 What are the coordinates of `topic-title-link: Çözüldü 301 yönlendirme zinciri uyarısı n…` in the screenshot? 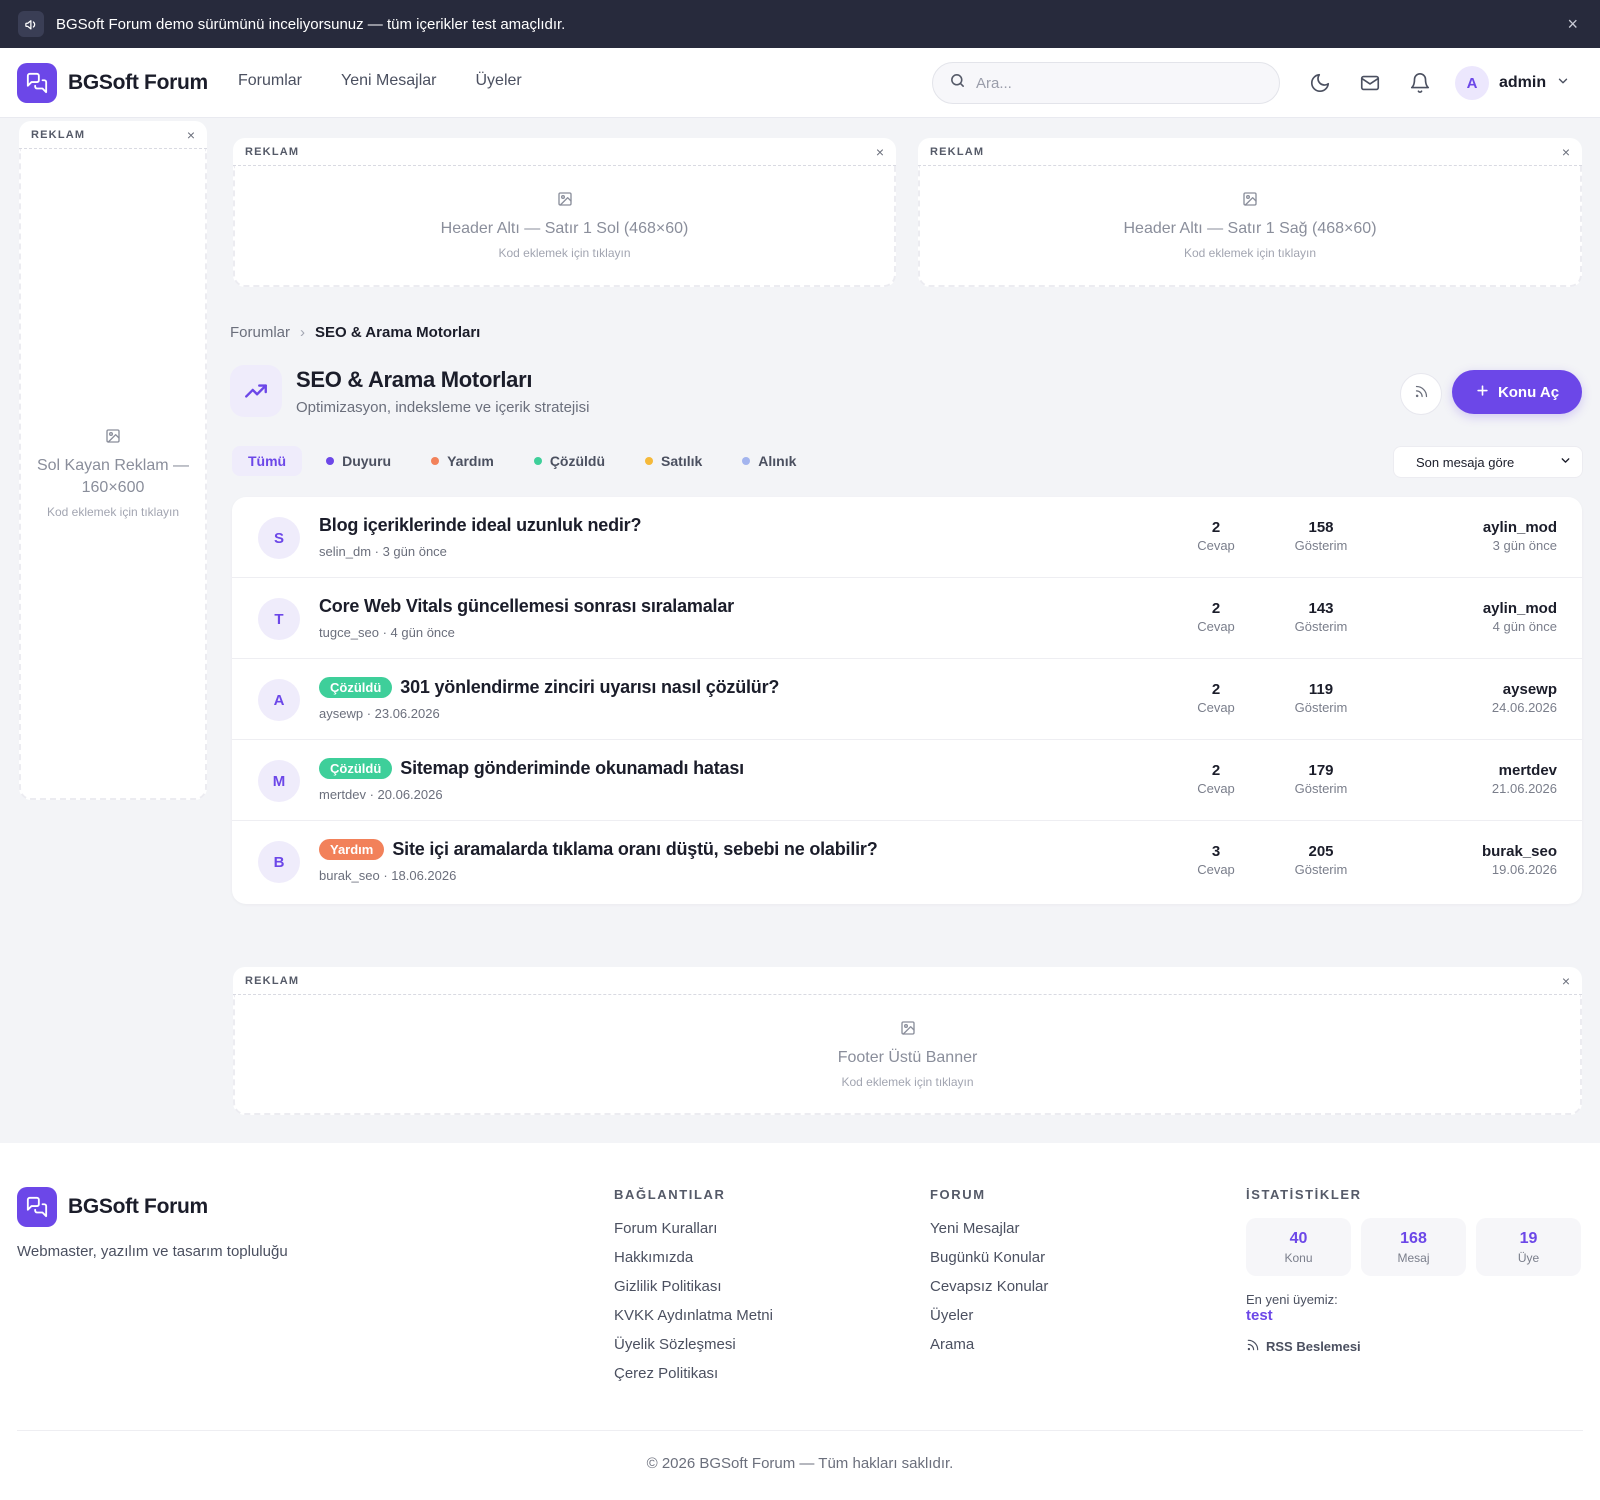 It's located at (549, 687).